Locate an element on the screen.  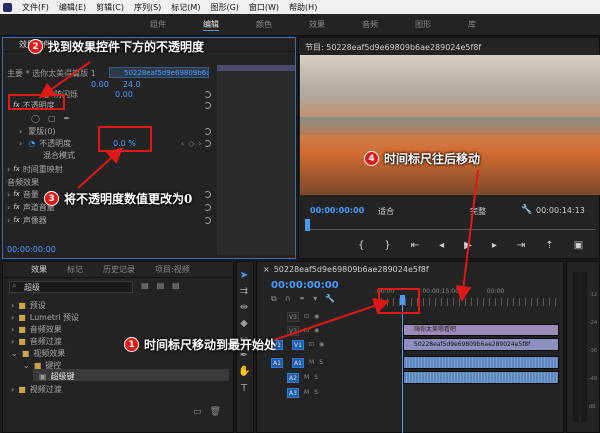
callout-2: 2 找到效果控件下方的不透明度 is located at coordinates (116, 46).